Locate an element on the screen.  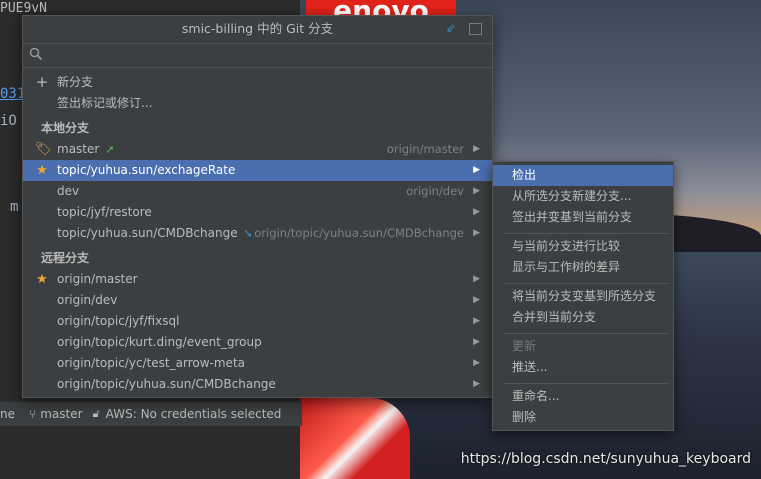
remote-branch-item: origin/dev ▶ is located at coordinates (257, 300).